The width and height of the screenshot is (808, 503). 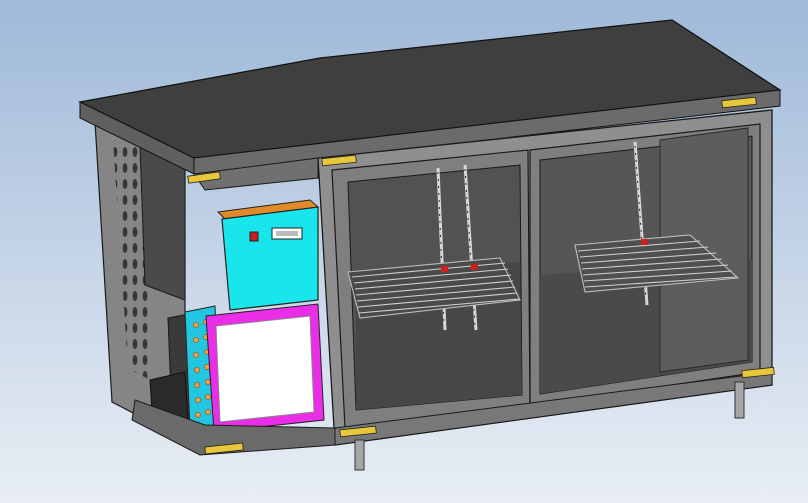 I want to click on power-switch-icon, so click(x=254, y=236).